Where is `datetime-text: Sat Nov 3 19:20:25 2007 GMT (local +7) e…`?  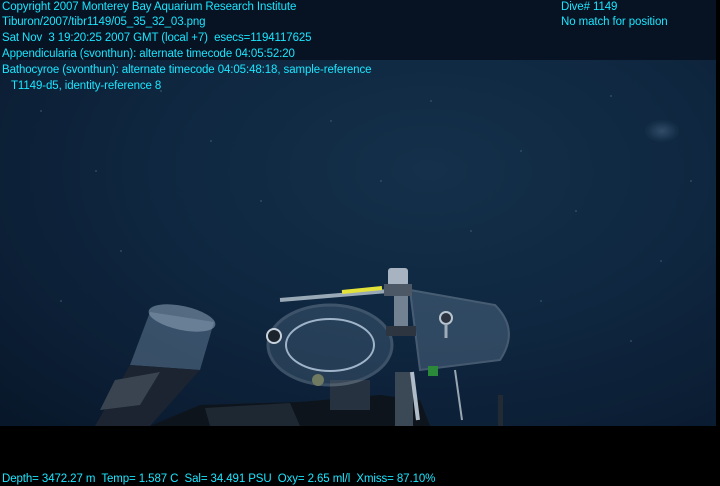
datetime-text: Sat Nov 3 19:20:25 2007 GMT (local +7) e… is located at coordinates (157, 38).